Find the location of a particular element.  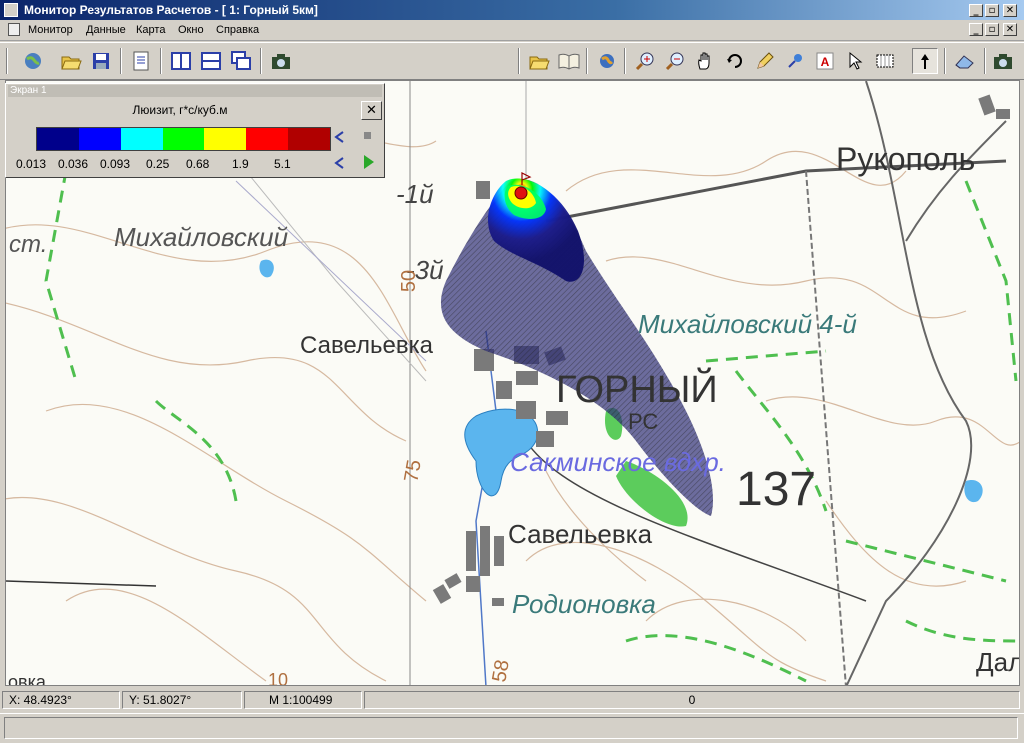

menu-data: Данные is located at coordinates (106, 30).